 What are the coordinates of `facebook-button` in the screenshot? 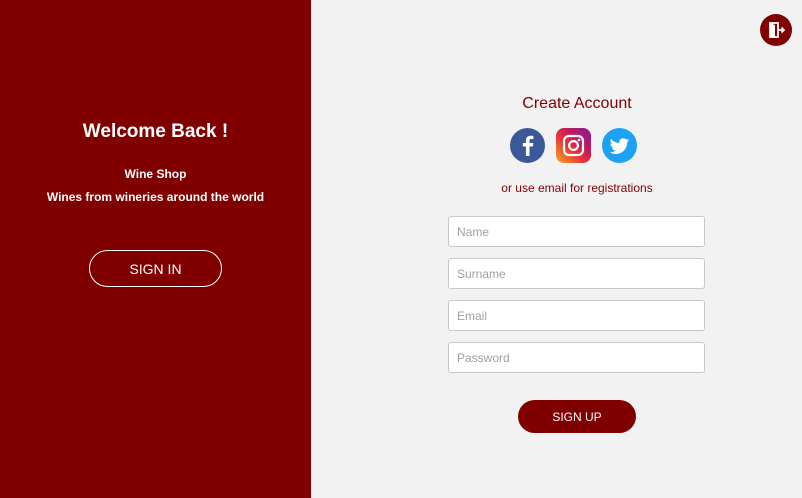 It's located at (527, 145).